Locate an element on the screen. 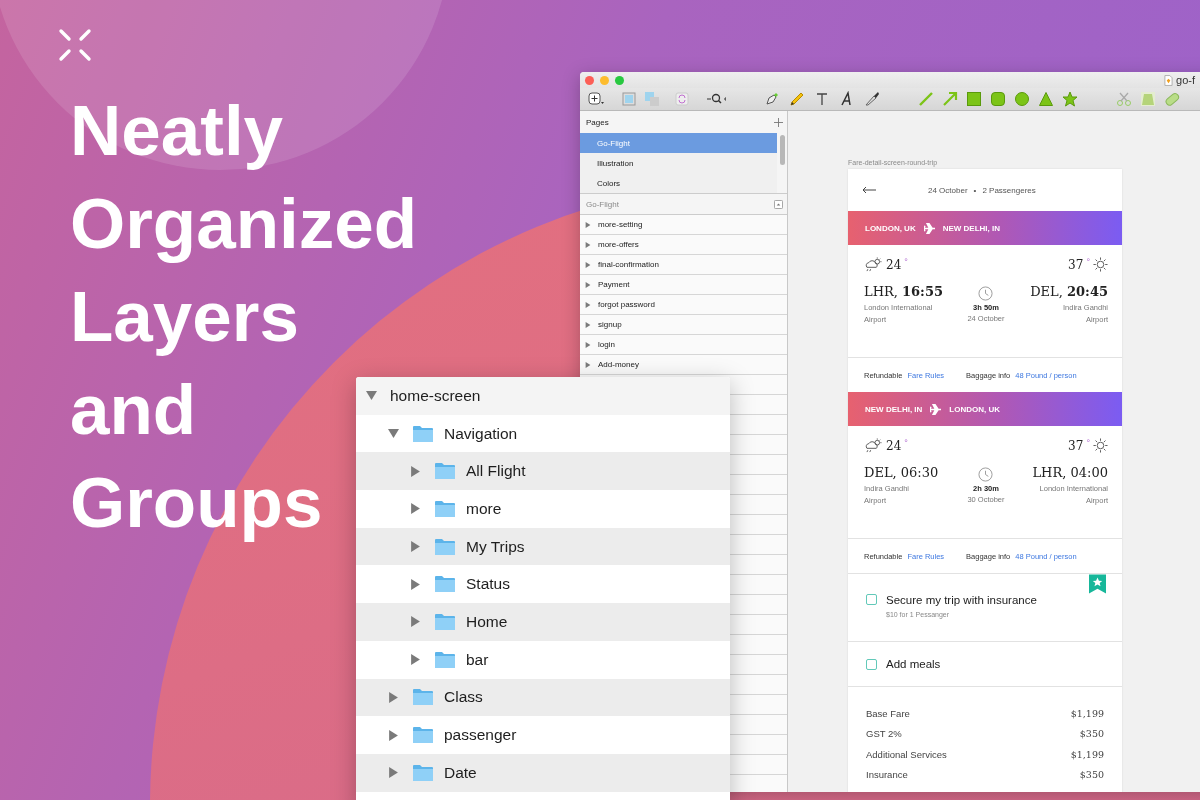 The width and height of the screenshot is (1200, 800). pen-icon is located at coordinates (772, 99).